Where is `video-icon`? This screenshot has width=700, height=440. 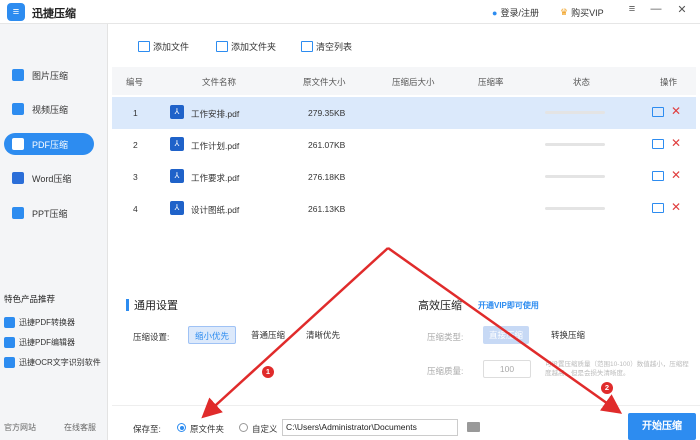 video-icon is located at coordinates (18, 109).